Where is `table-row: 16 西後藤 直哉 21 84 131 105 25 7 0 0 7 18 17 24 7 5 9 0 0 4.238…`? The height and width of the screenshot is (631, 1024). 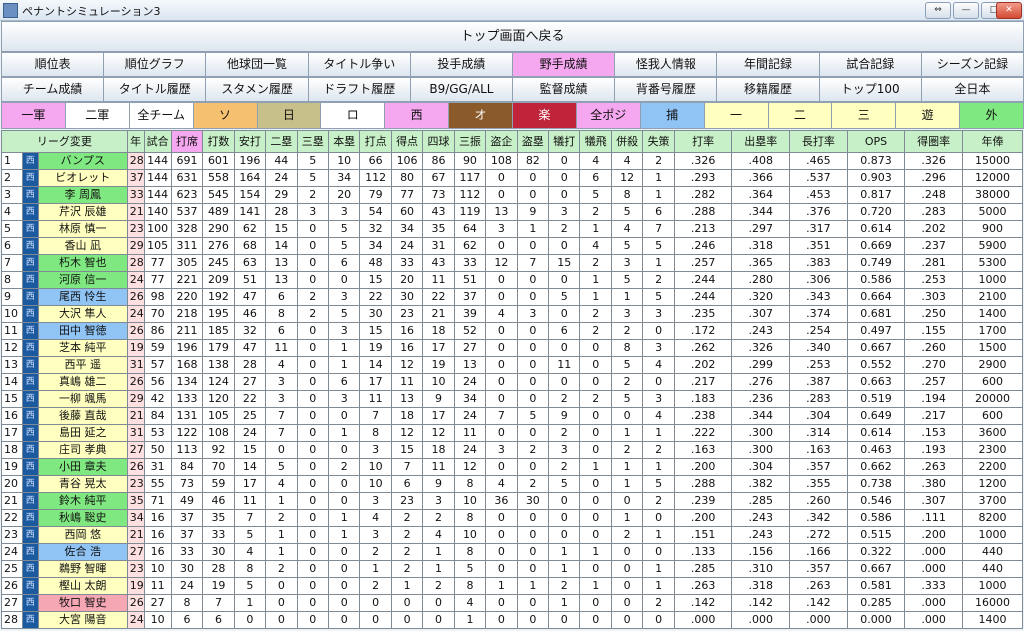
table-row: 16 西後藤 直哉 21 84 131 105 25 7 0 0 7 18 17 24 7 5 9 0 0 4.238… is located at coordinates (512, 416).